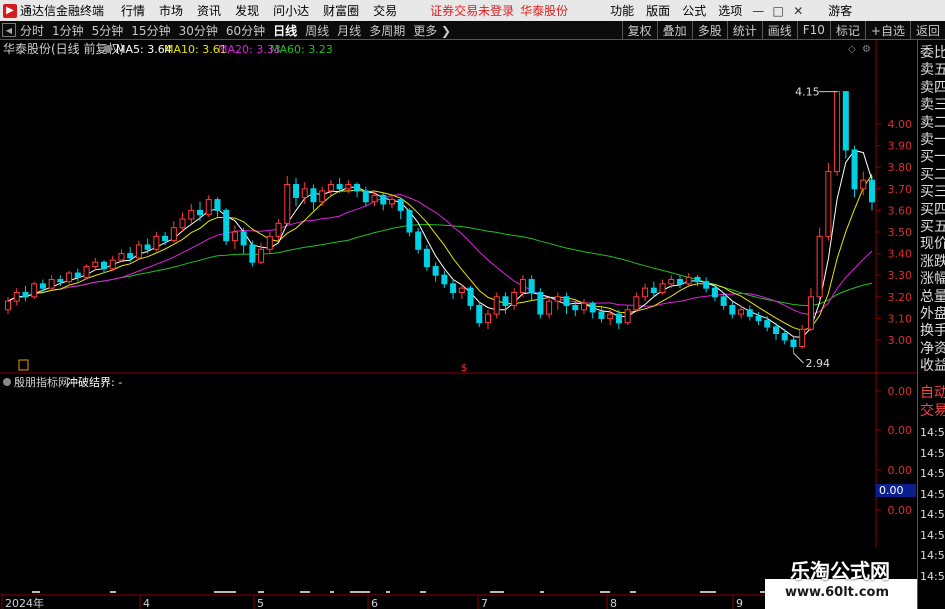 Image resolution: width=945 pixels, height=609 pixels. I want to click on tool-multi-stock: 多股, so click(709, 30).